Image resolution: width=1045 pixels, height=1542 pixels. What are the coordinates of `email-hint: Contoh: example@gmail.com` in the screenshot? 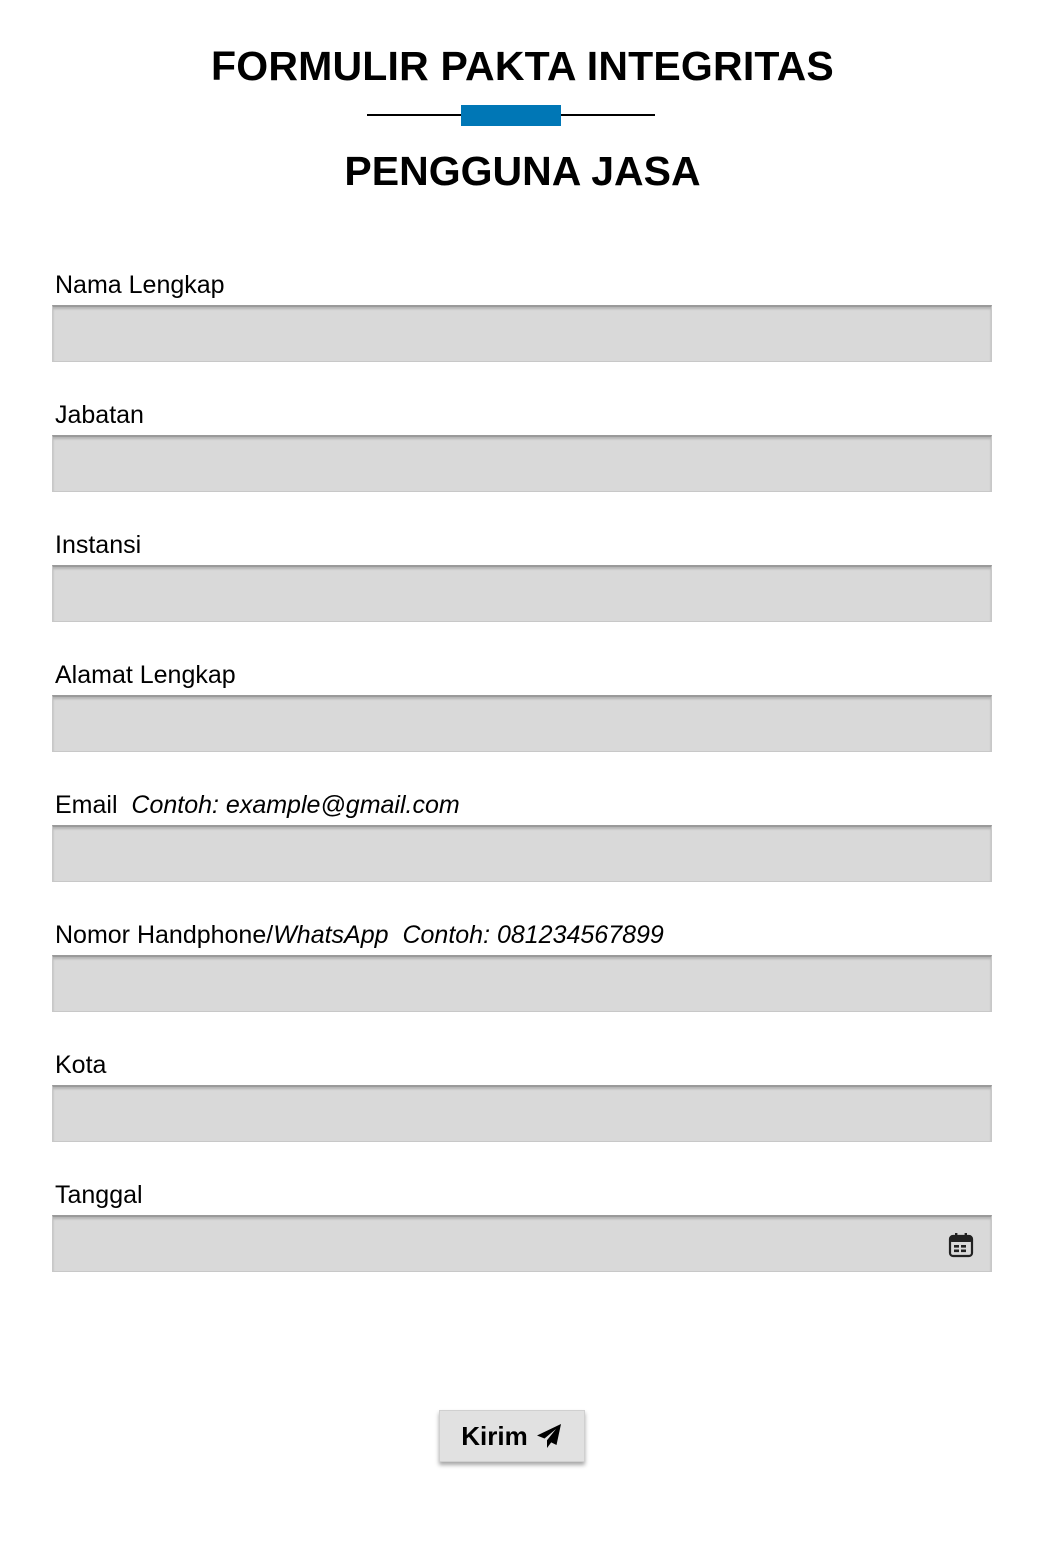 It's located at (295, 805).